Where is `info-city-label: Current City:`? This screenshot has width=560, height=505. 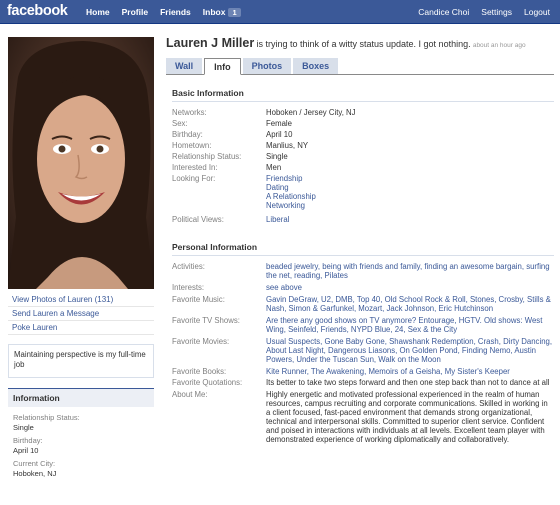 info-city-label: Current City: is located at coordinates (34, 463).